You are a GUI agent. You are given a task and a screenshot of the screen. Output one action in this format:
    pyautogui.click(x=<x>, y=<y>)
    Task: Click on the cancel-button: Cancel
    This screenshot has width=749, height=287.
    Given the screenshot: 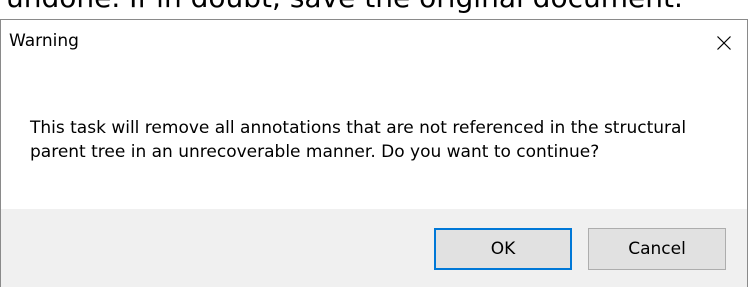 What is the action you would take?
    pyautogui.click(x=657, y=249)
    